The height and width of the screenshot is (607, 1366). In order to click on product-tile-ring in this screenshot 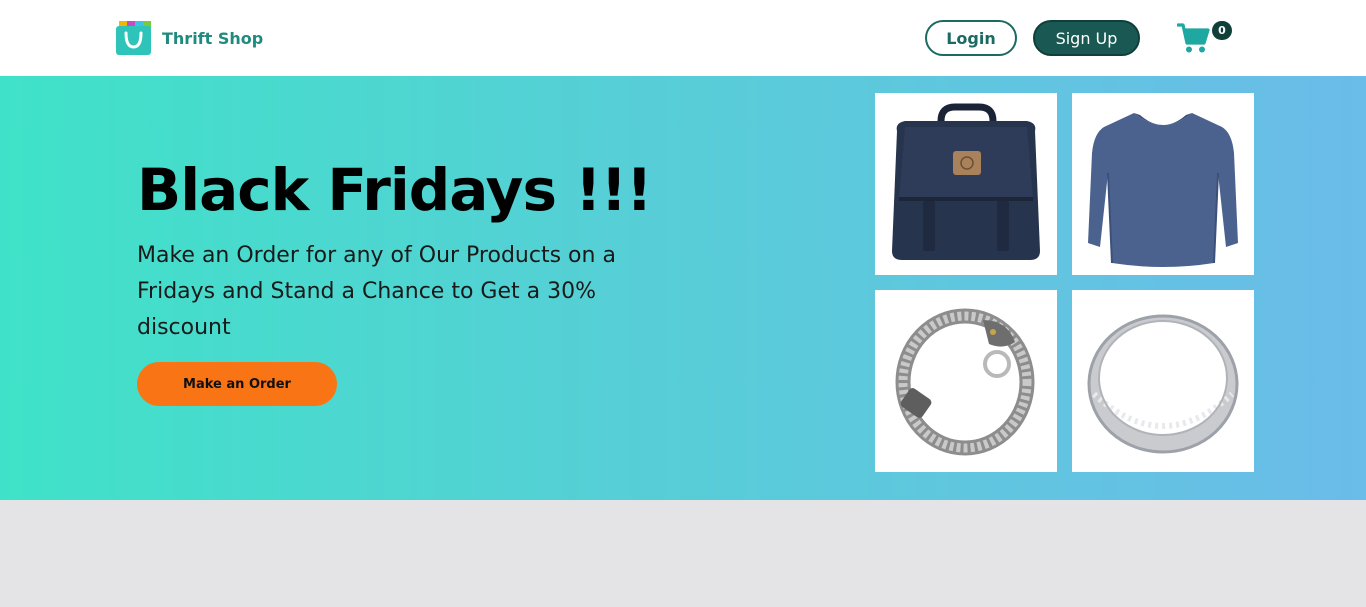, I will do `click(1163, 381)`.